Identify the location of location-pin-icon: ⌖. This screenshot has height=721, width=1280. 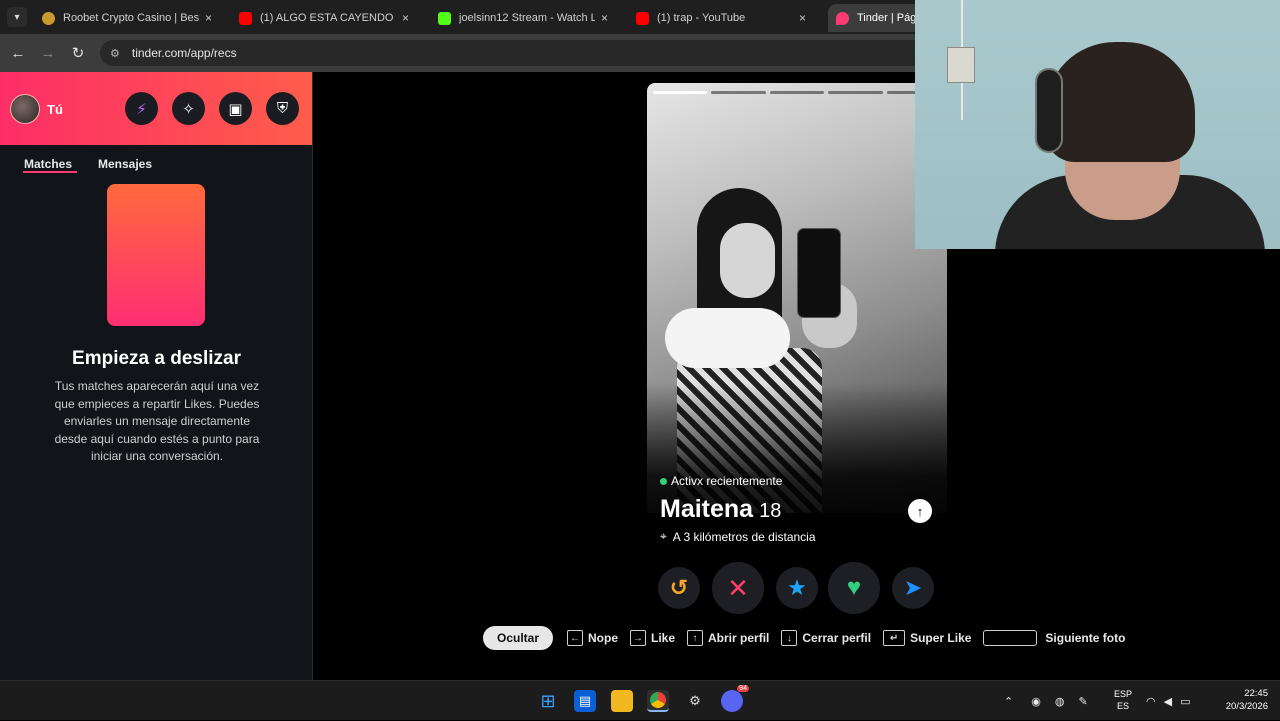
(663, 536).